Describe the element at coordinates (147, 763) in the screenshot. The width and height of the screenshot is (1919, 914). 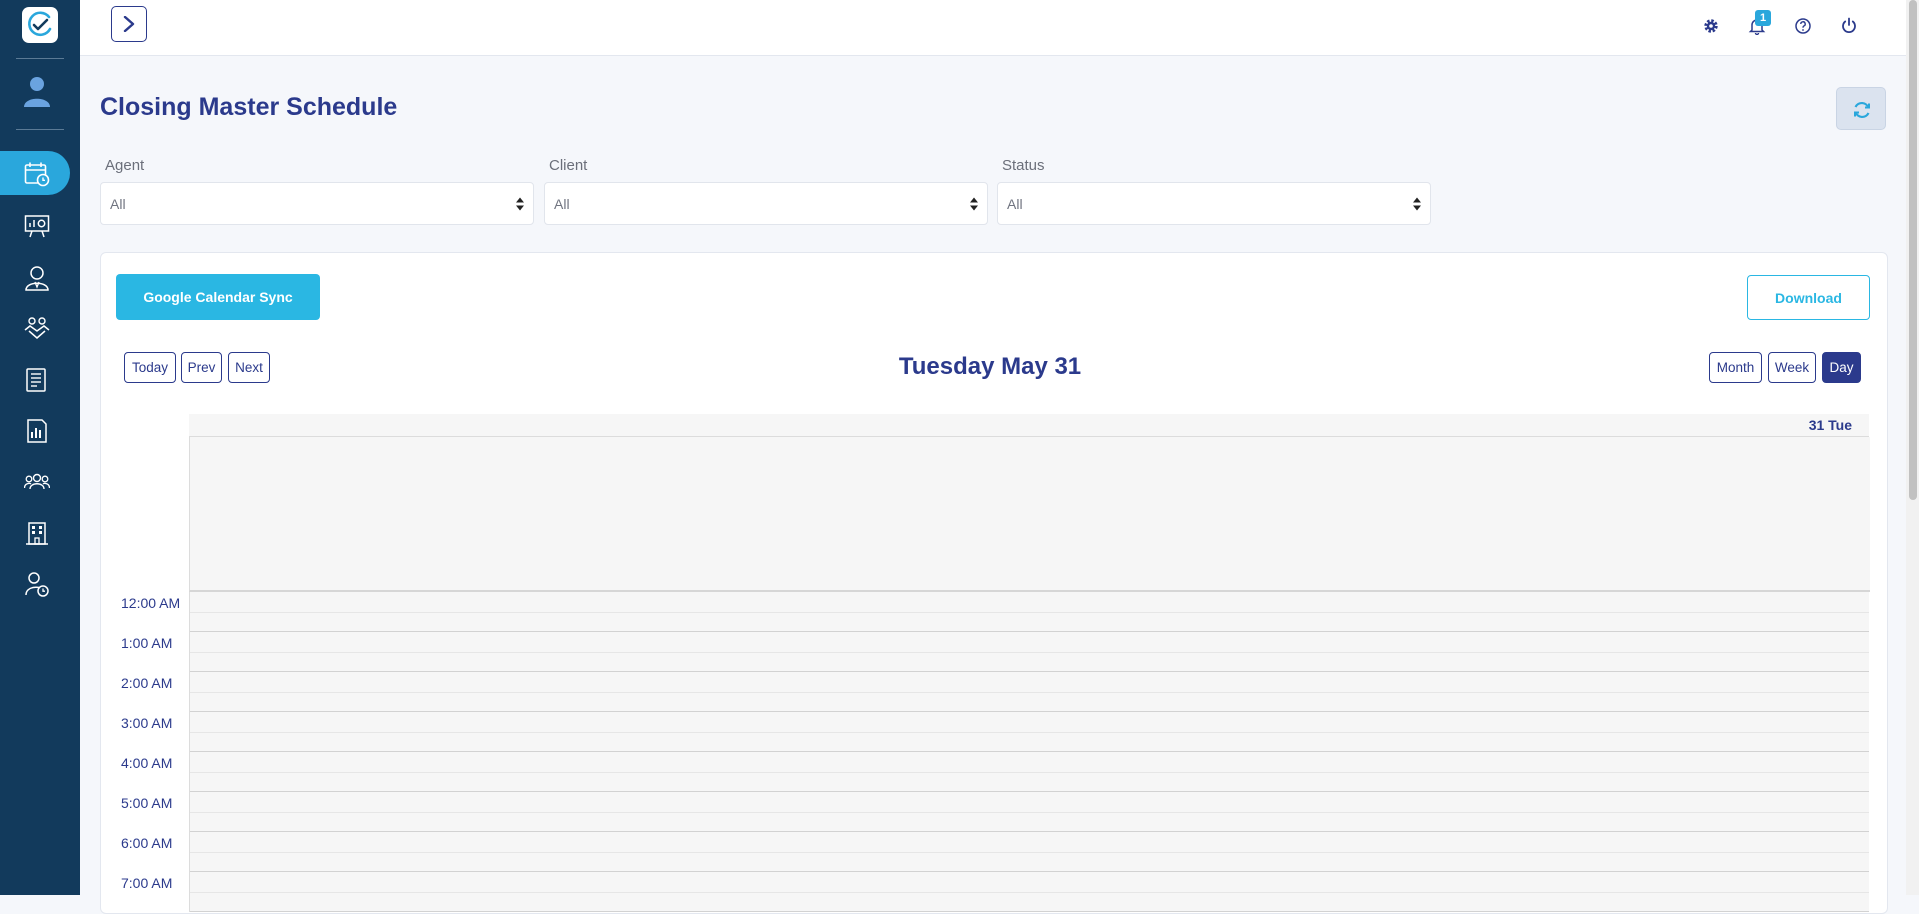
I see `hour-label: 4:00 AM` at that location.